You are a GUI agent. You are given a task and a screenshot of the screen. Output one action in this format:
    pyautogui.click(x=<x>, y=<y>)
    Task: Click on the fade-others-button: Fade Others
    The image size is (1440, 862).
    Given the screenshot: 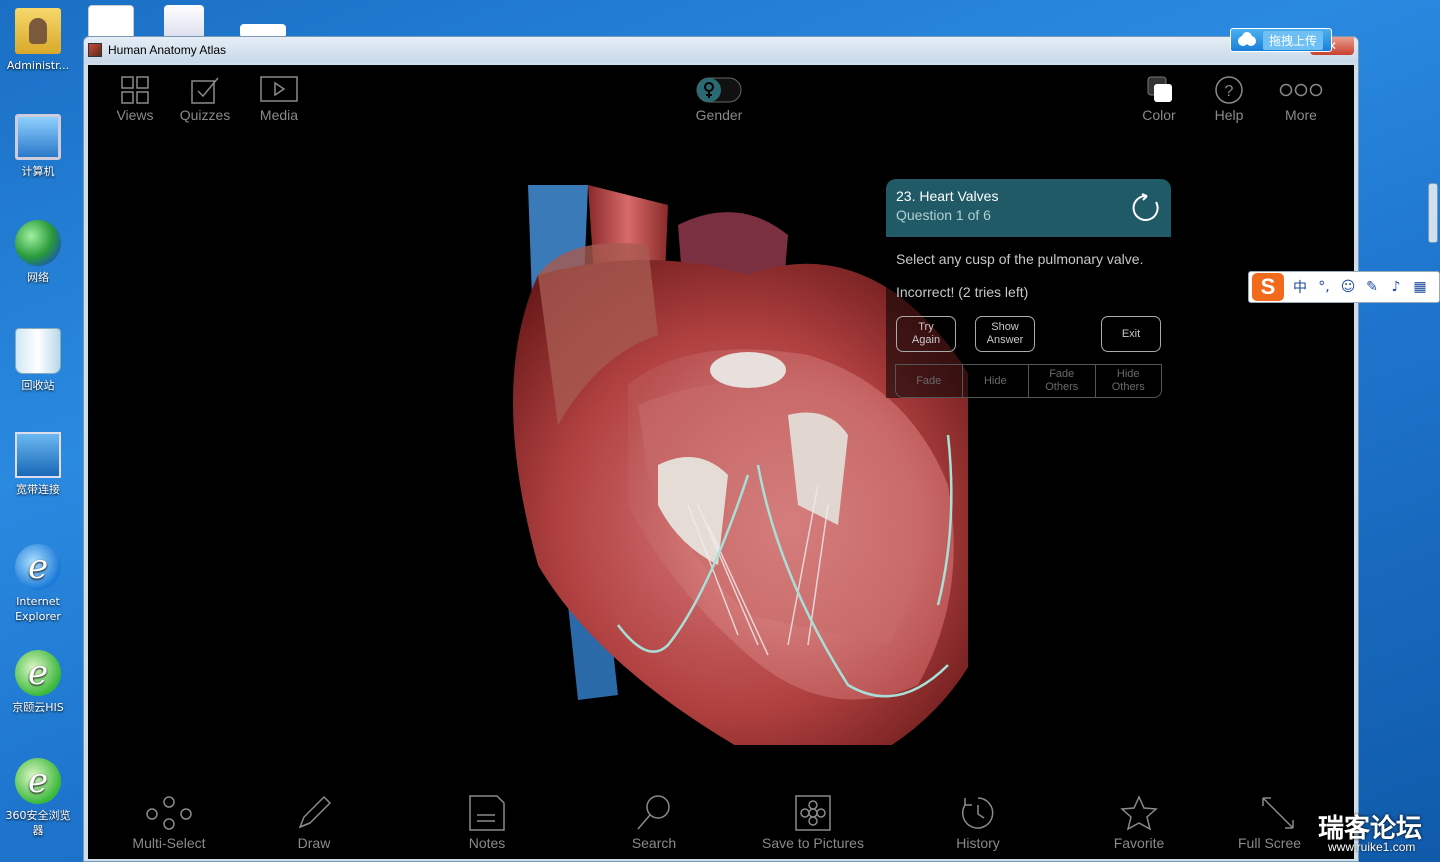 What is the action you would take?
    pyautogui.click(x=1062, y=381)
    